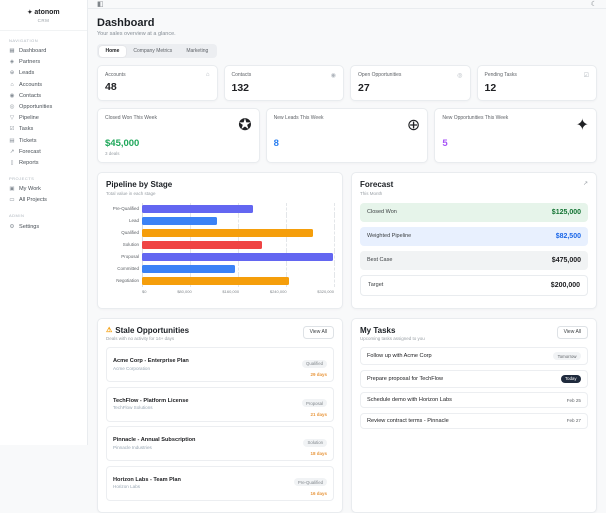  I want to click on sidebar-item-label: Contacts, so click(30, 96).